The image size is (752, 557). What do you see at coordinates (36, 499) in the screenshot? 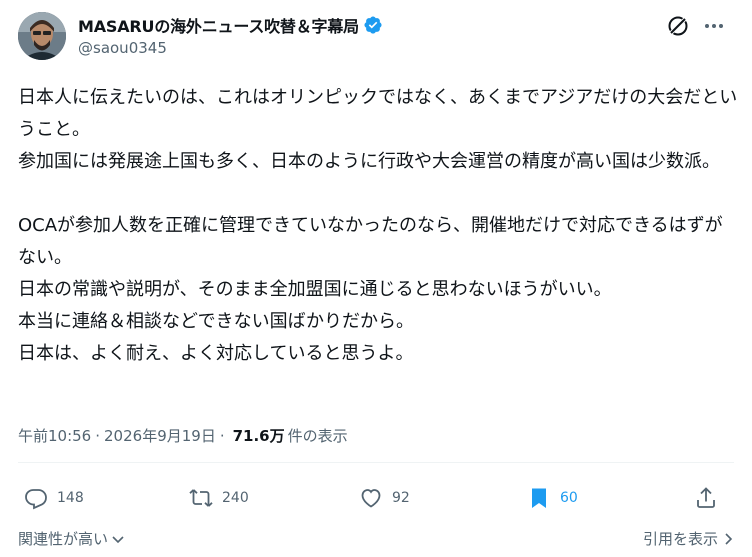
I see `reply-icon` at bounding box center [36, 499].